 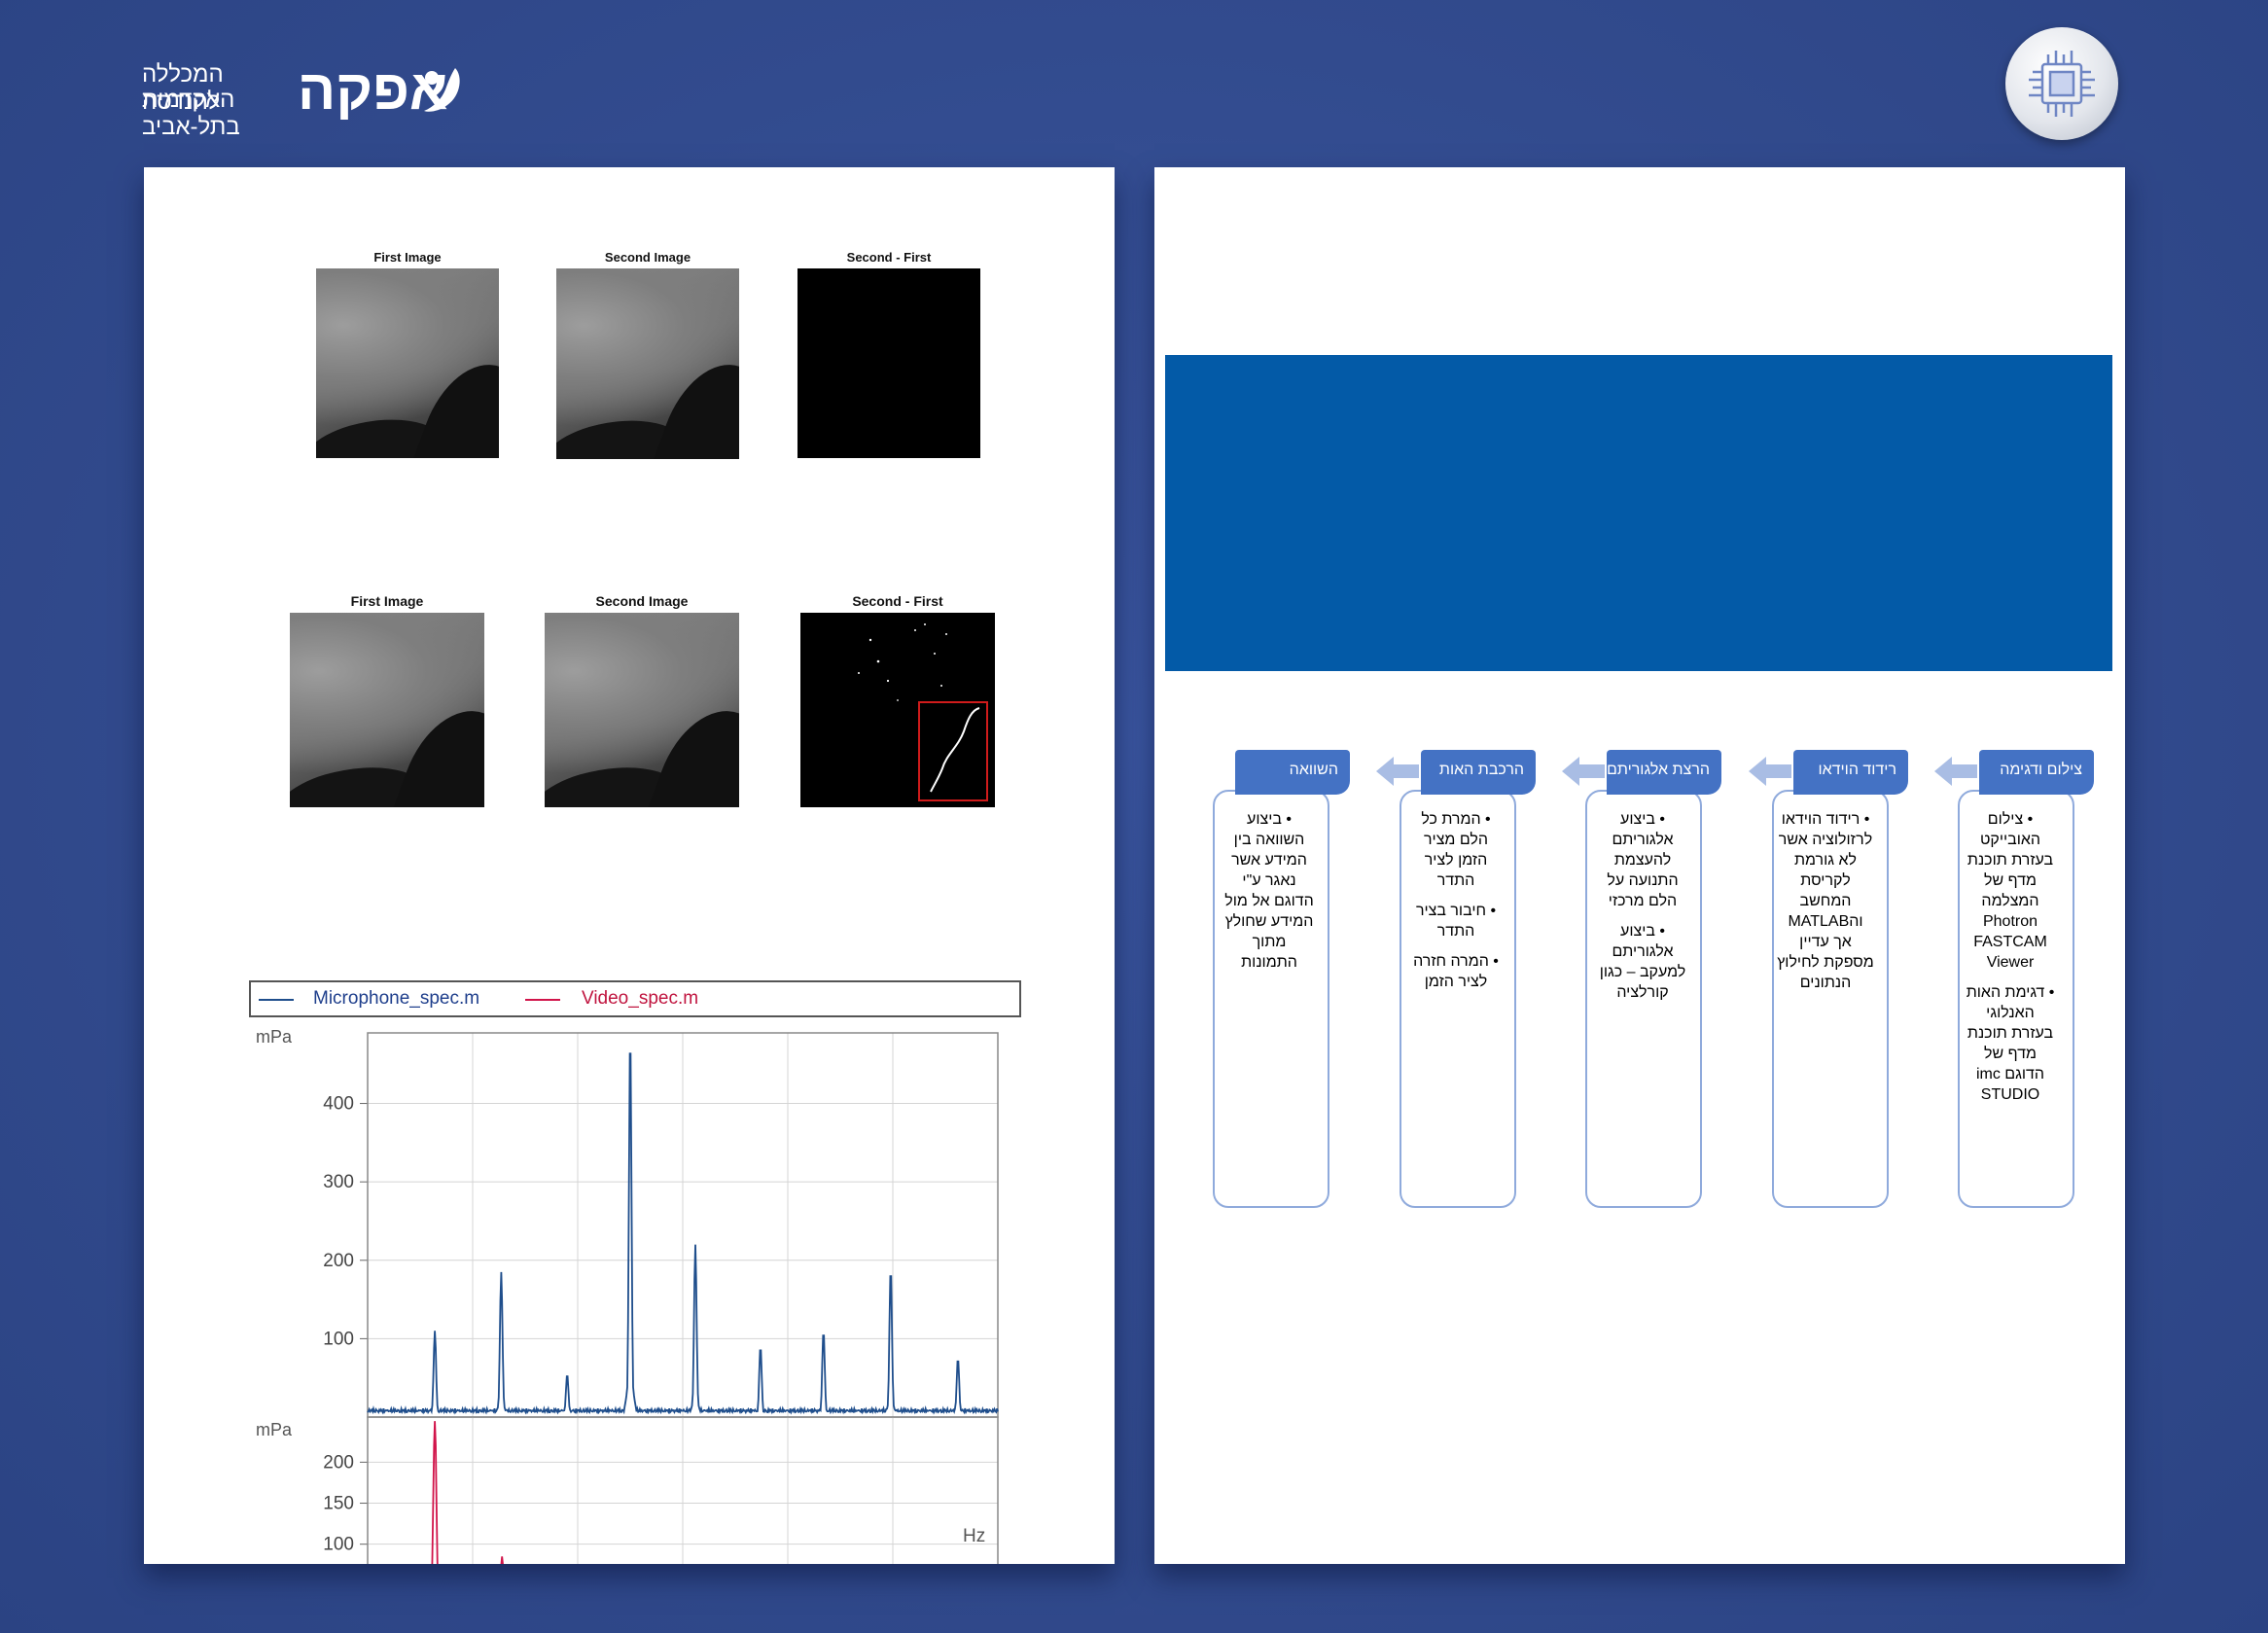 I want to click on y-label-top: mPa, so click(x=274, y=1037).